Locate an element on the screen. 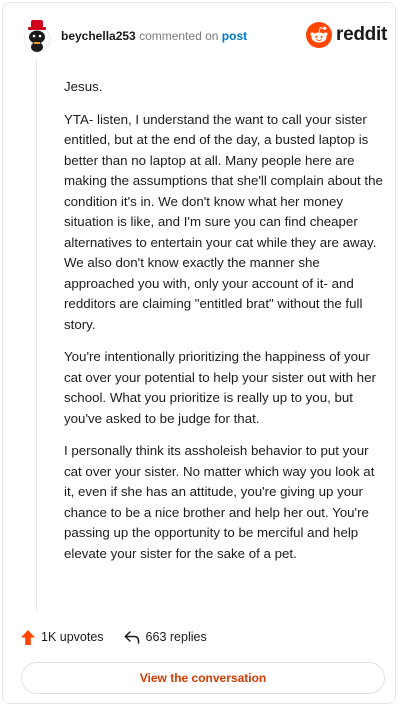 This screenshot has height=708, width=400. reddit-logo: reddit is located at coordinates (346, 35).